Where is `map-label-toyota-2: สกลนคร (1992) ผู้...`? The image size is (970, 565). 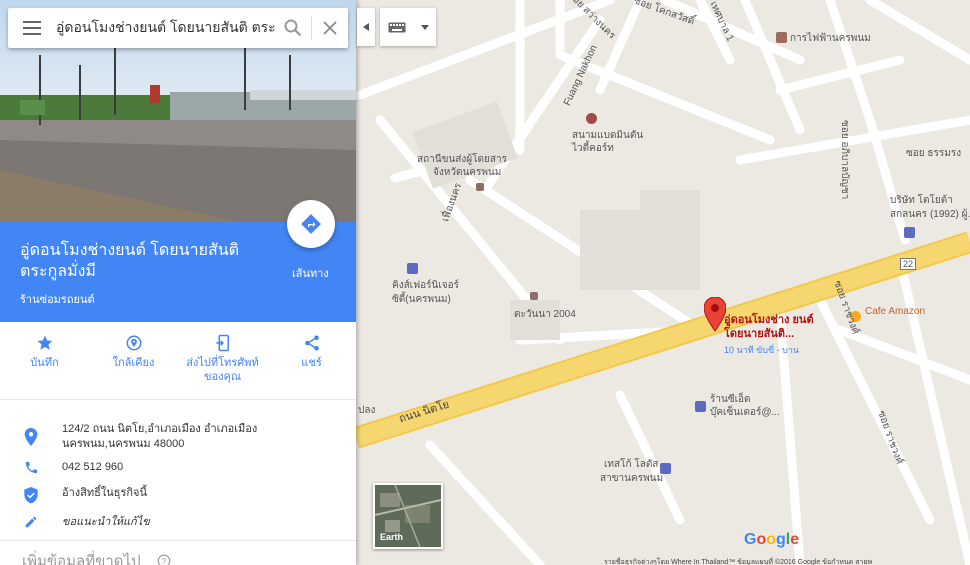 map-label-toyota-2: สกลนคร (1992) ผู้... is located at coordinates (930, 214).